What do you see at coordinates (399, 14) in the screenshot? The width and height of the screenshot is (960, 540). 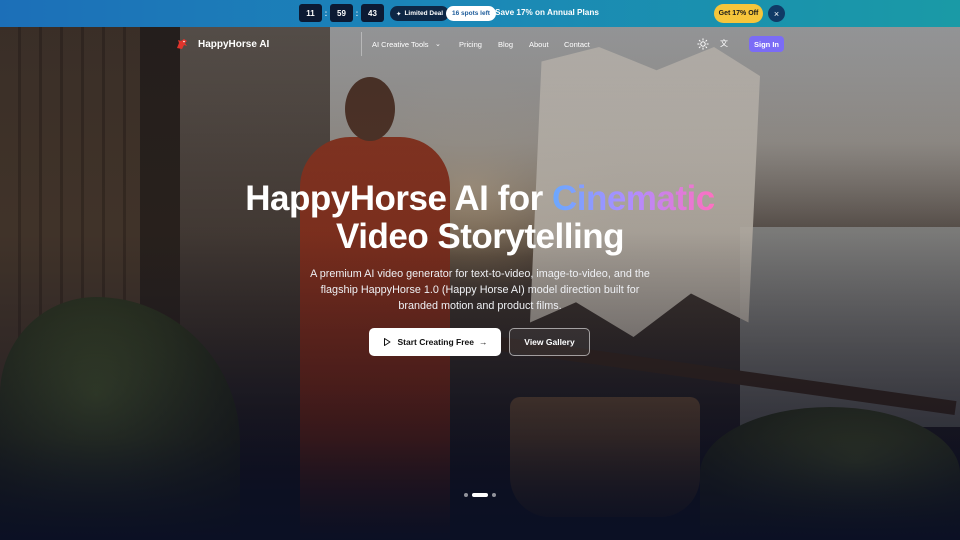 I see `sparkle-icon: ✦` at bounding box center [399, 14].